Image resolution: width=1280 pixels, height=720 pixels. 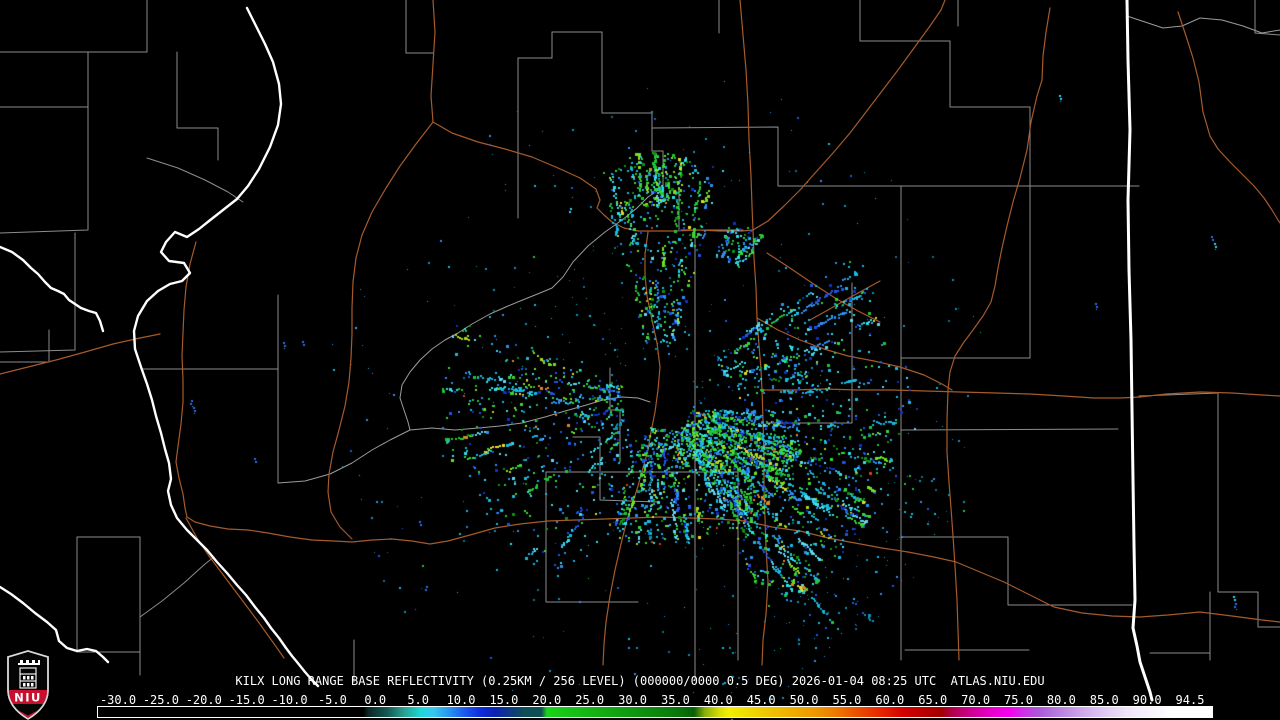 I want to click on scale-label: 35.0, so click(x=675, y=700).